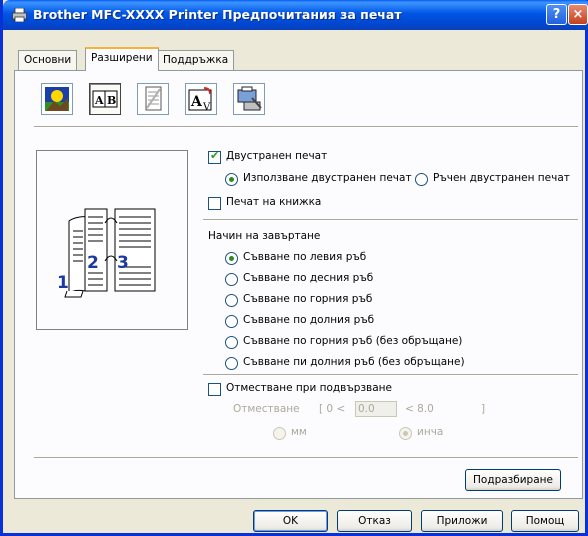 This screenshot has width=588, height=536. What do you see at coordinates (352, 341) in the screenshot?
I see `binding-option-label: Съвване по горния ръб (без обръщане)` at bounding box center [352, 341].